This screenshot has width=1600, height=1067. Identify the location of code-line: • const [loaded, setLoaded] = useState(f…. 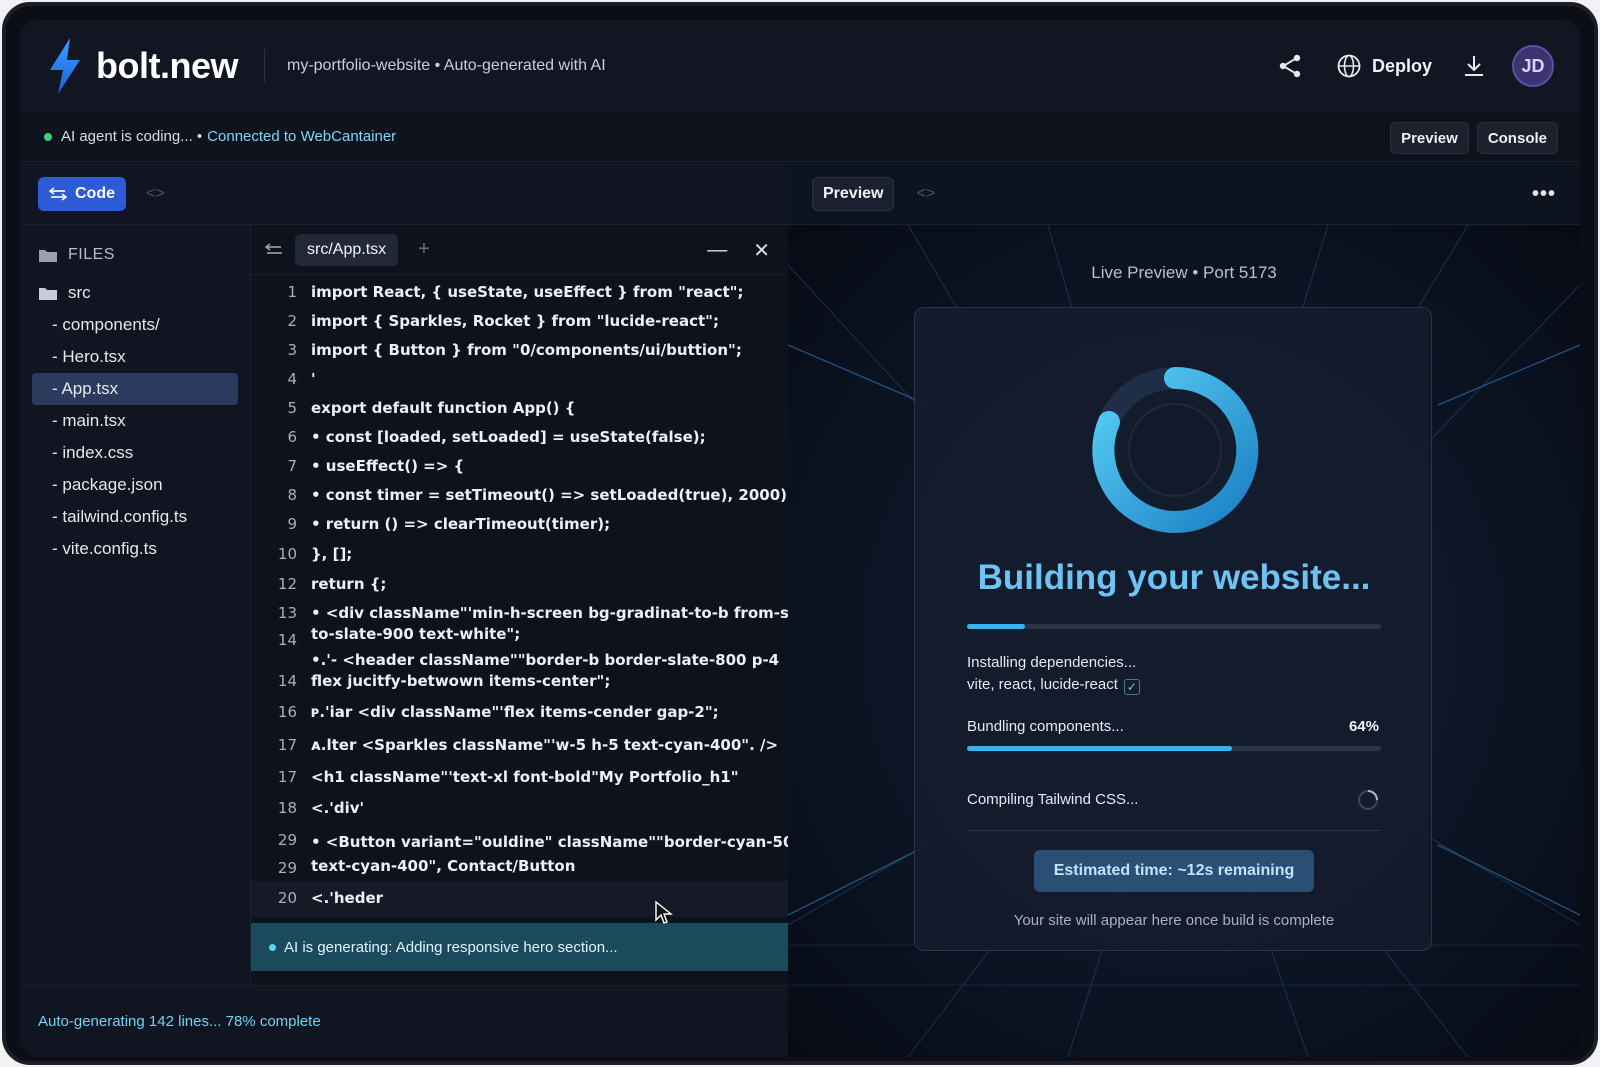
(508, 437).